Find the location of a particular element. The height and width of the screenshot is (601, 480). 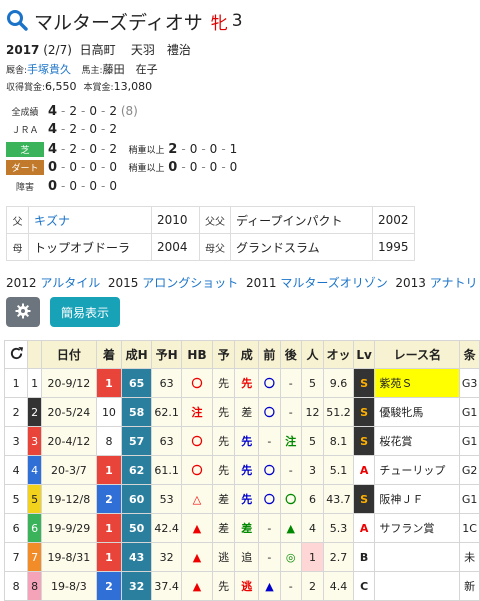

horse-header: マルターズディオサ 牝 3 is located at coordinates (124, 21).